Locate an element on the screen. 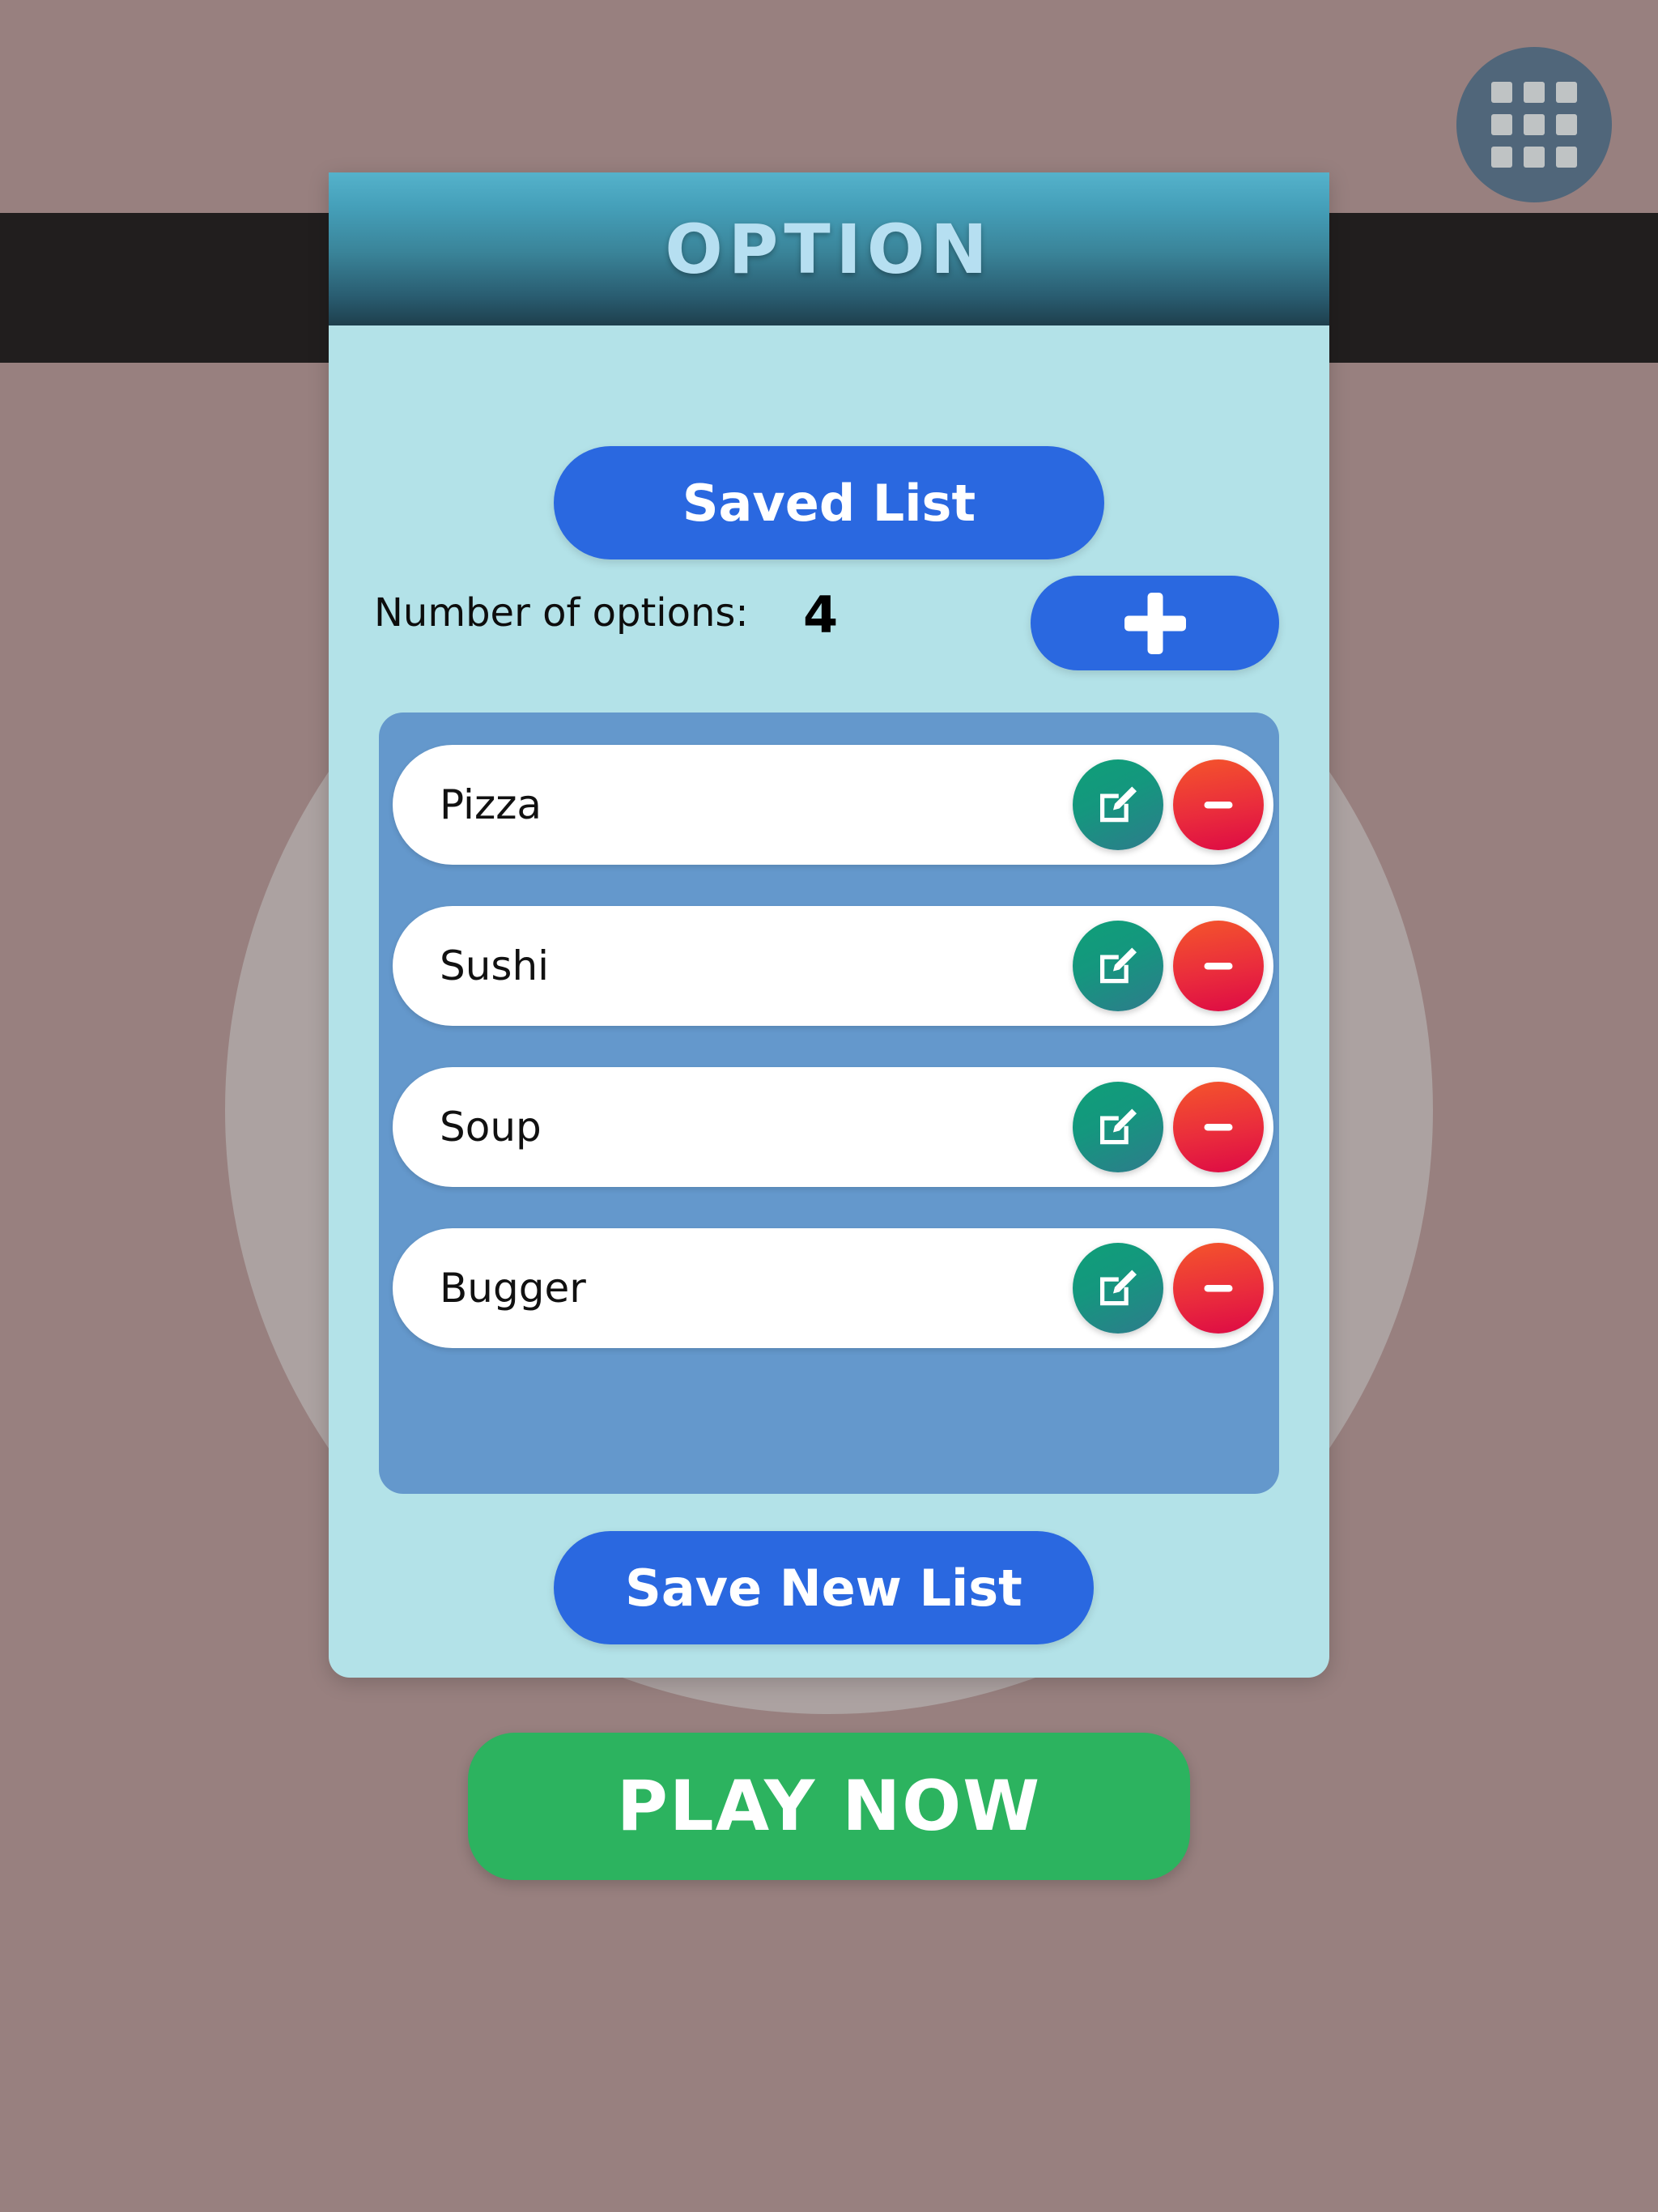  dialog-title: OPTION is located at coordinates (829, 249).